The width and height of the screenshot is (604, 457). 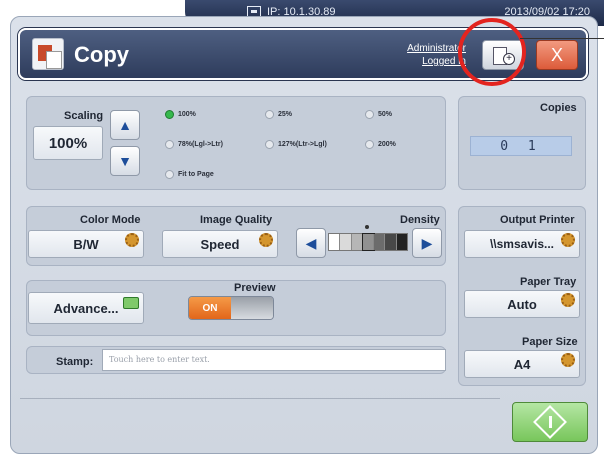 I want to click on color-mode-button: B/W, so click(x=86, y=244).